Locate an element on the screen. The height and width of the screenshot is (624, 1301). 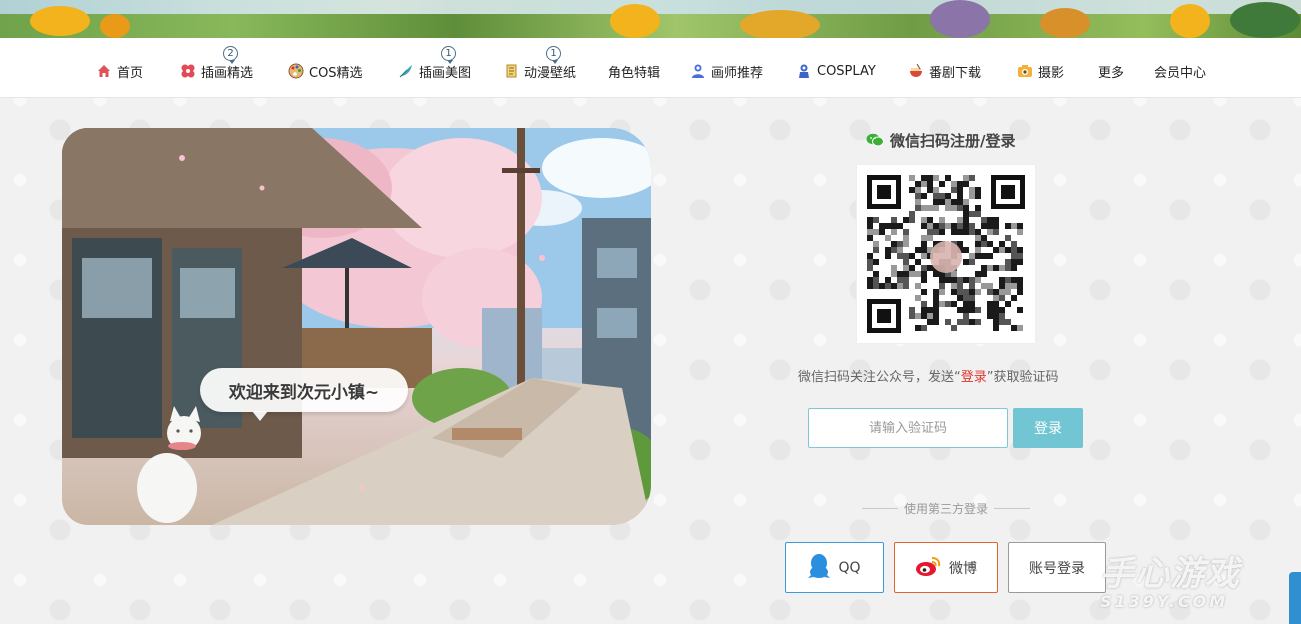
nav-item-artist-recommend: 画师推荐 is located at coordinates (726, 71).